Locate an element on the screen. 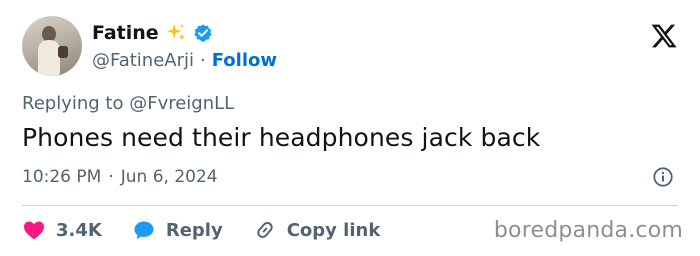 The image size is (700, 256). verified-badge-icon is located at coordinates (203, 33).